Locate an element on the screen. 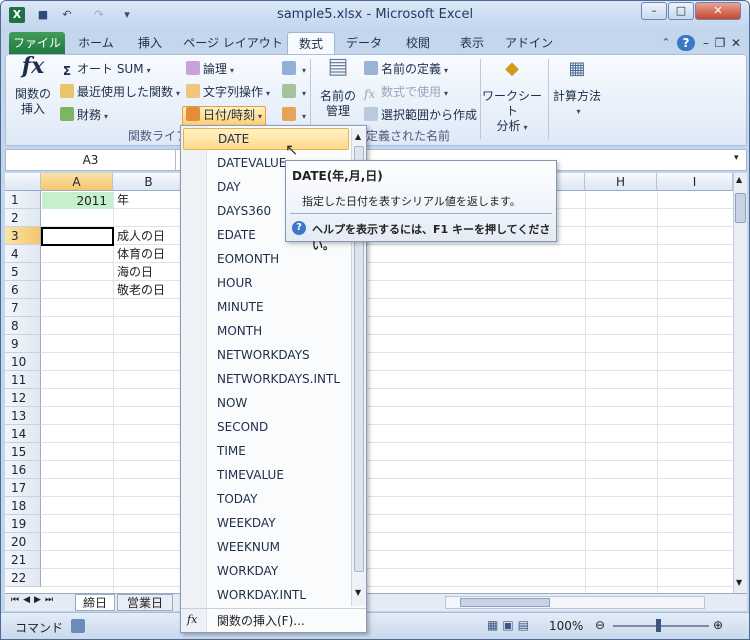  menu-item-weeknum: WEEKNUM is located at coordinates (266, 547).